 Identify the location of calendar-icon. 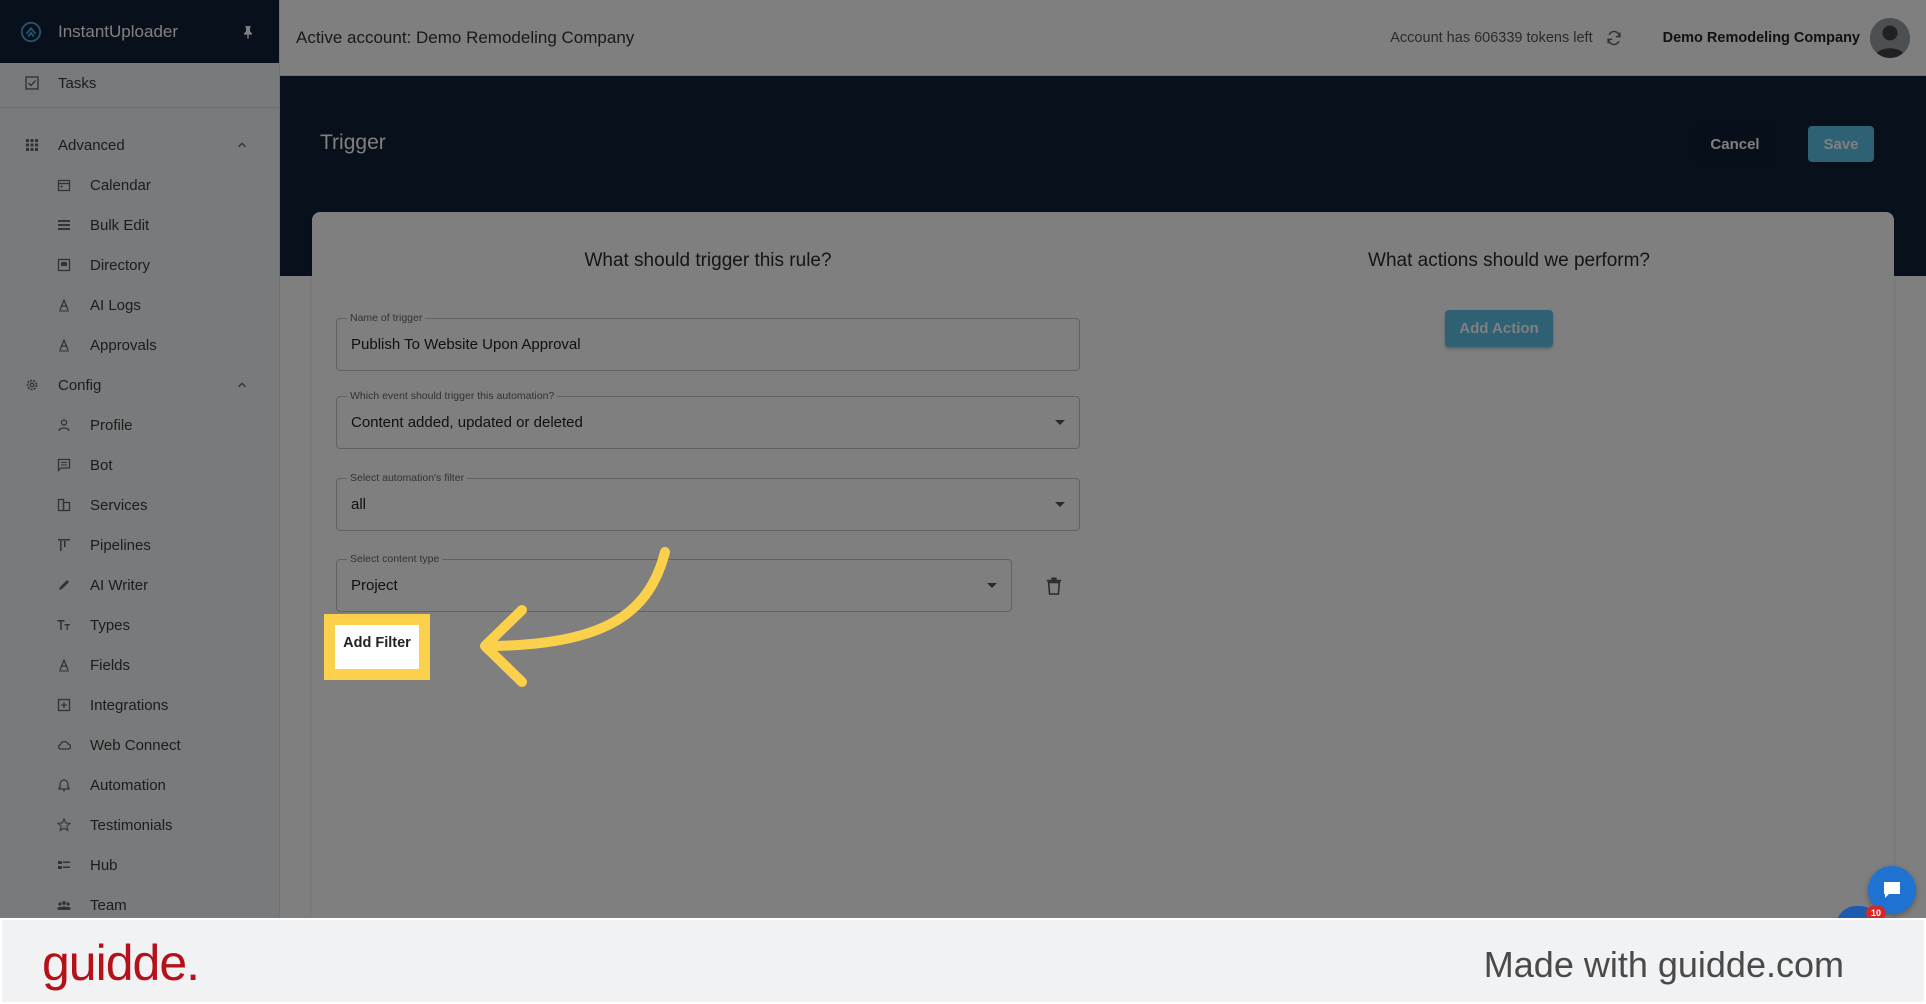
(64, 185).